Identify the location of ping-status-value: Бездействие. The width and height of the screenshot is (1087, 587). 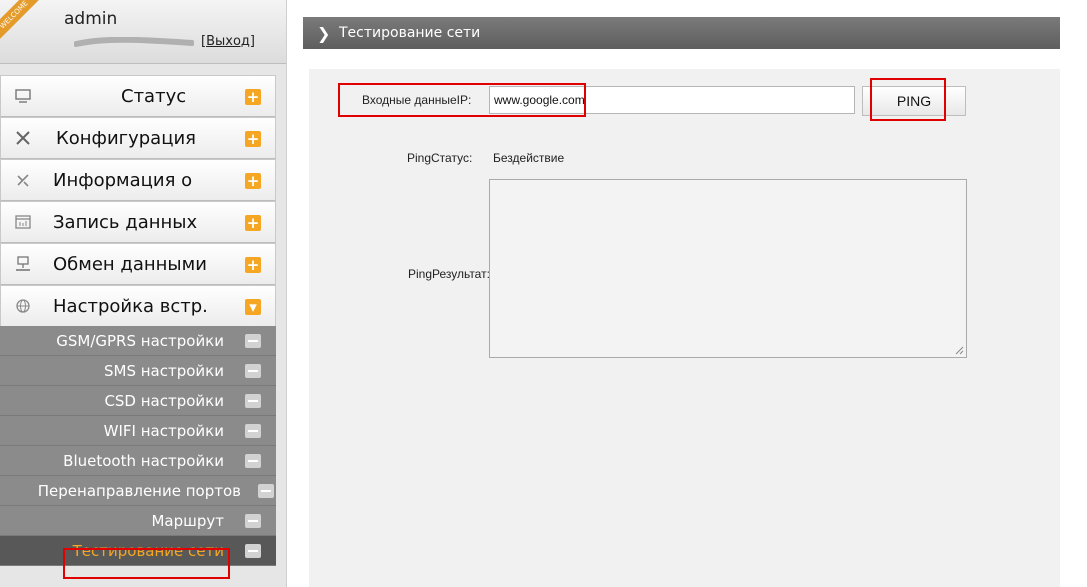
(529, 158).